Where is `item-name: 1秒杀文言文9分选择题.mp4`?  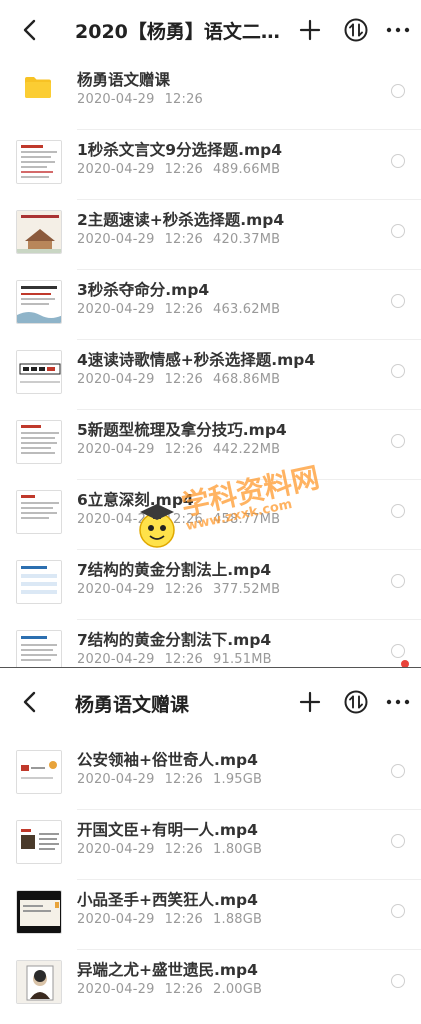
item-name: 1秒杀文言文9分选择题.mp4 is located at coordinates (179, 150).